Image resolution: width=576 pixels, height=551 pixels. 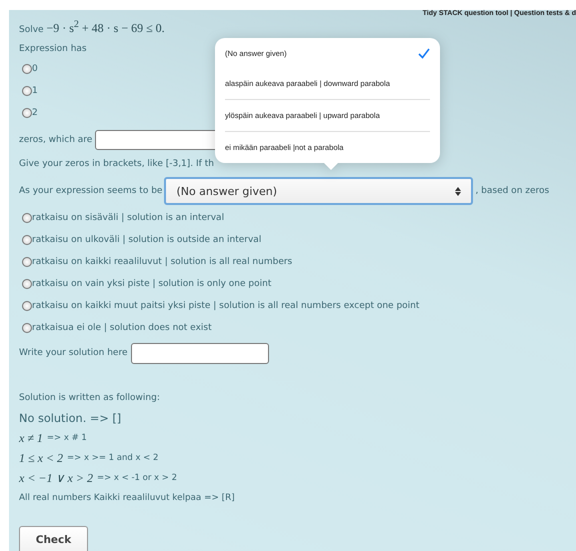 I want to click on updown-arrows-icon, so click(x=458, y=191).